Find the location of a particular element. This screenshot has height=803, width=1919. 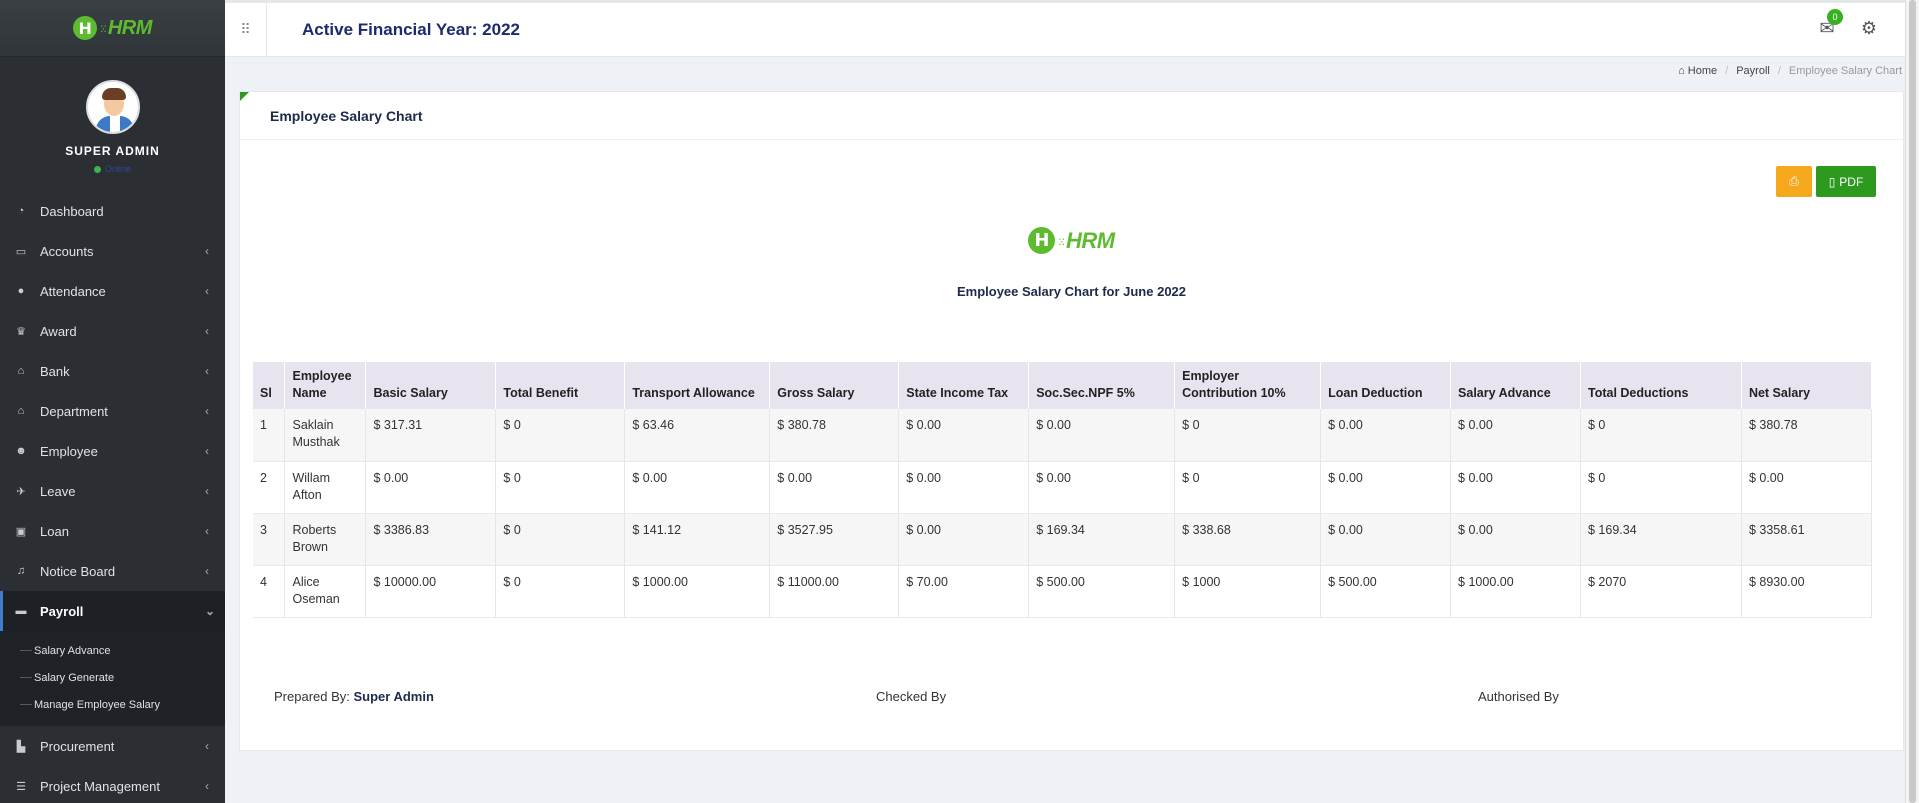

sidebar-item-label: Bank is located at coordinates (55, 371).